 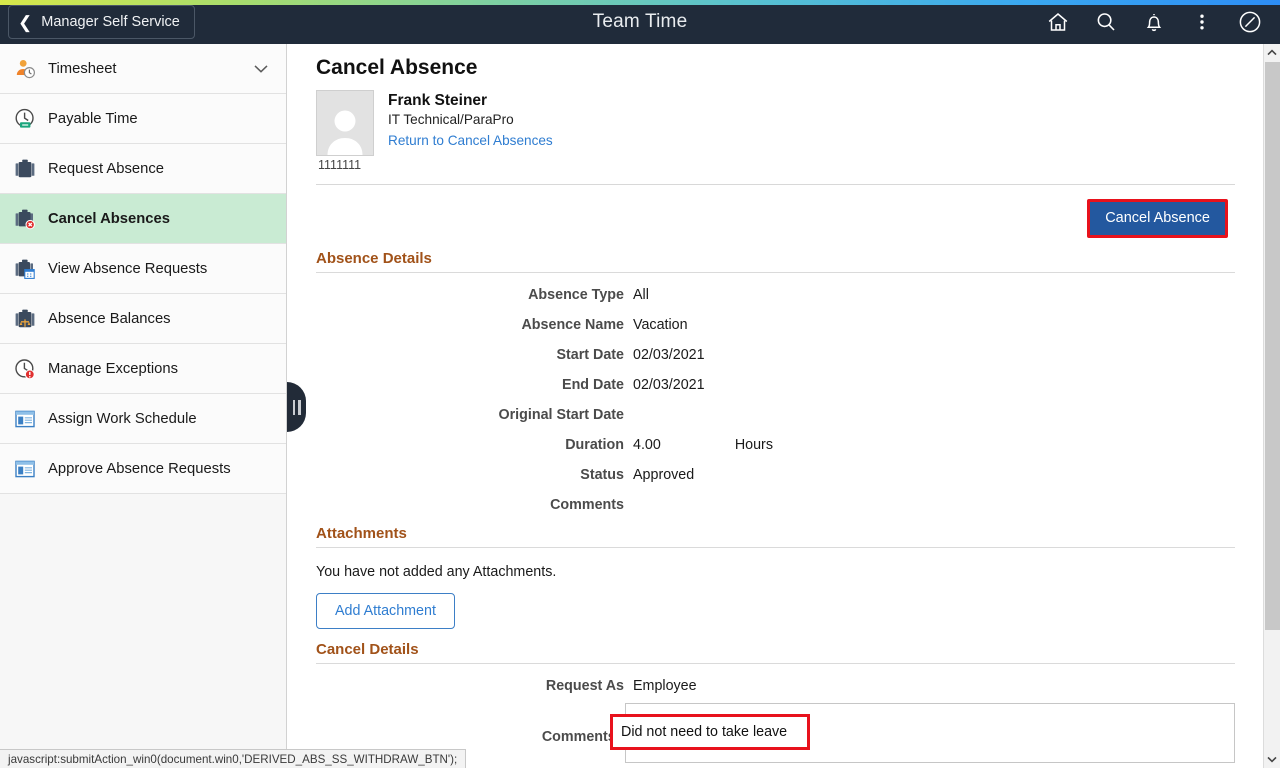 What do you see at coordinates (106, 168) in the screenshot?
I see `sidebar-item-label: Request Absence` at bounding box center [106, 168].